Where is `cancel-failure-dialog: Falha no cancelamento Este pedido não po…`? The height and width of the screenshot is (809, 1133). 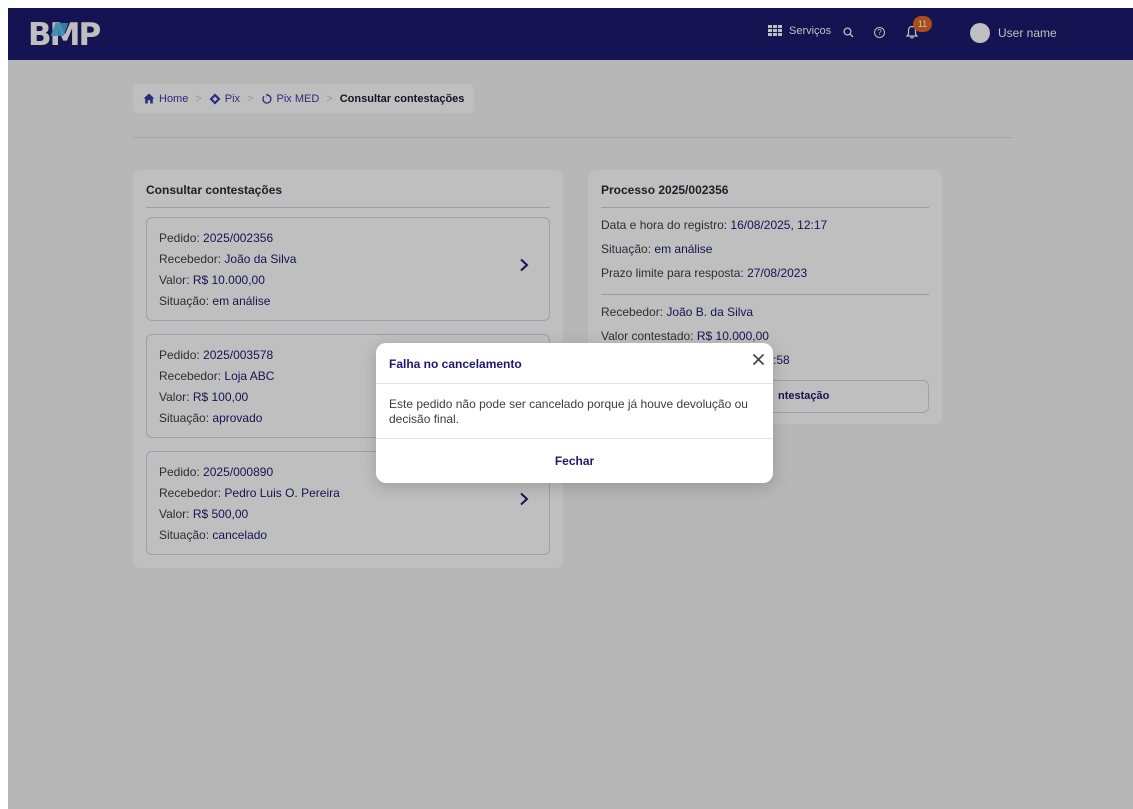
cancel-failure-dialog: Falha no cancelamento Este pedido não po… is located at coordinates (574, 413).